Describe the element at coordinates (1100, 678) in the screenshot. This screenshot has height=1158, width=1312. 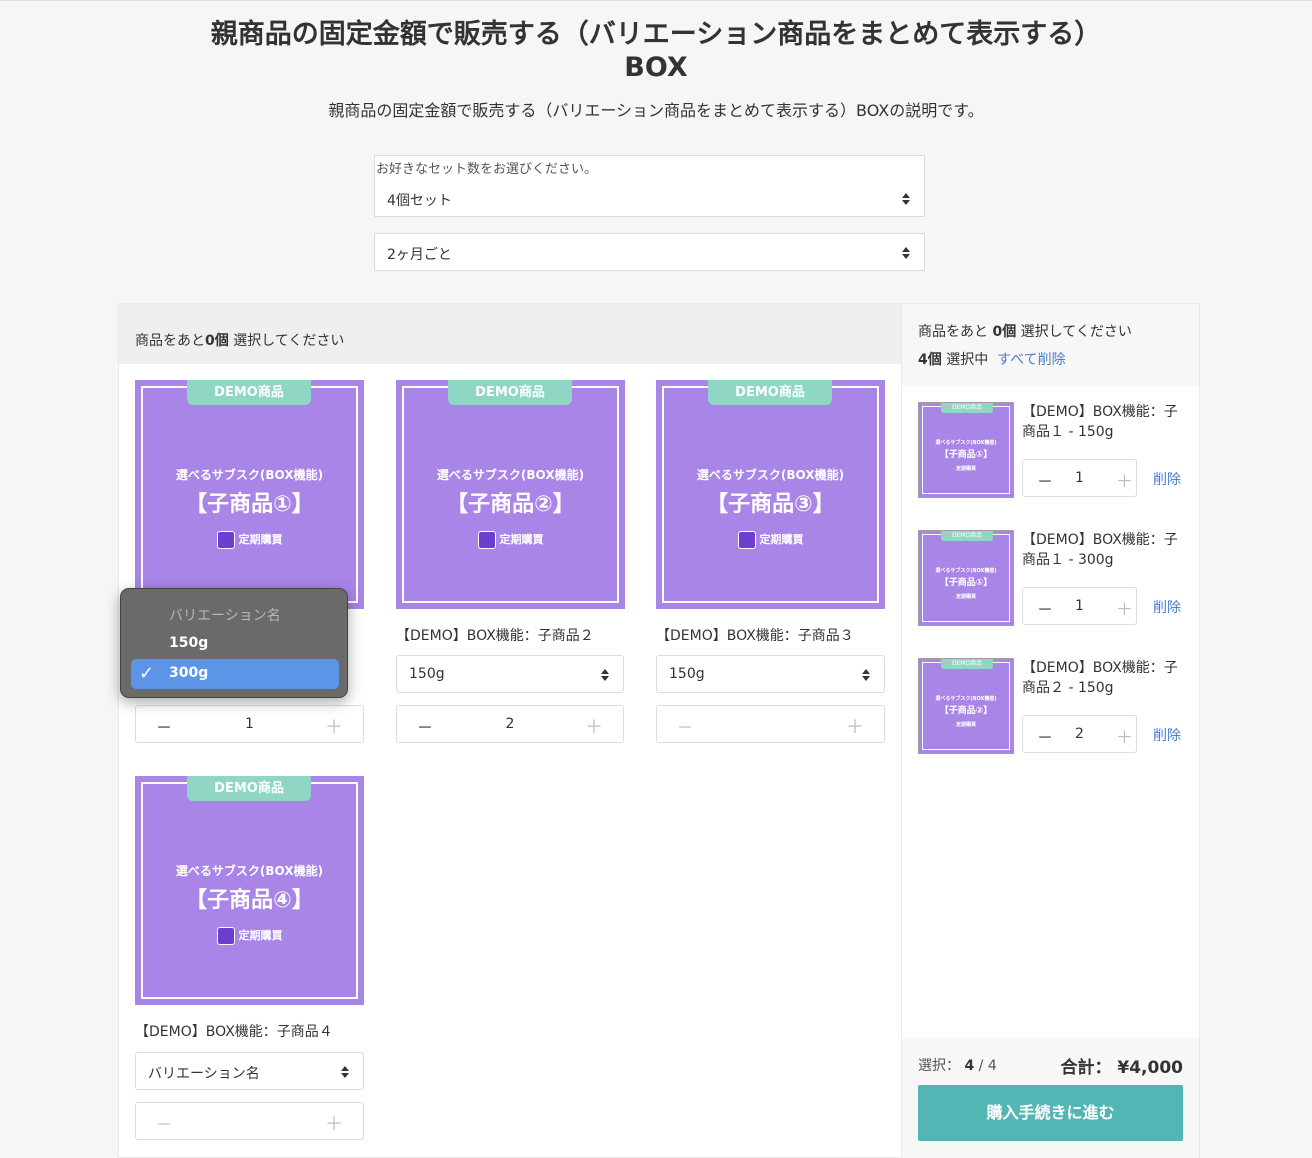
I see `cart-item-name: 【DEMO】BOX機能：子商品２ - 150g` at that location.